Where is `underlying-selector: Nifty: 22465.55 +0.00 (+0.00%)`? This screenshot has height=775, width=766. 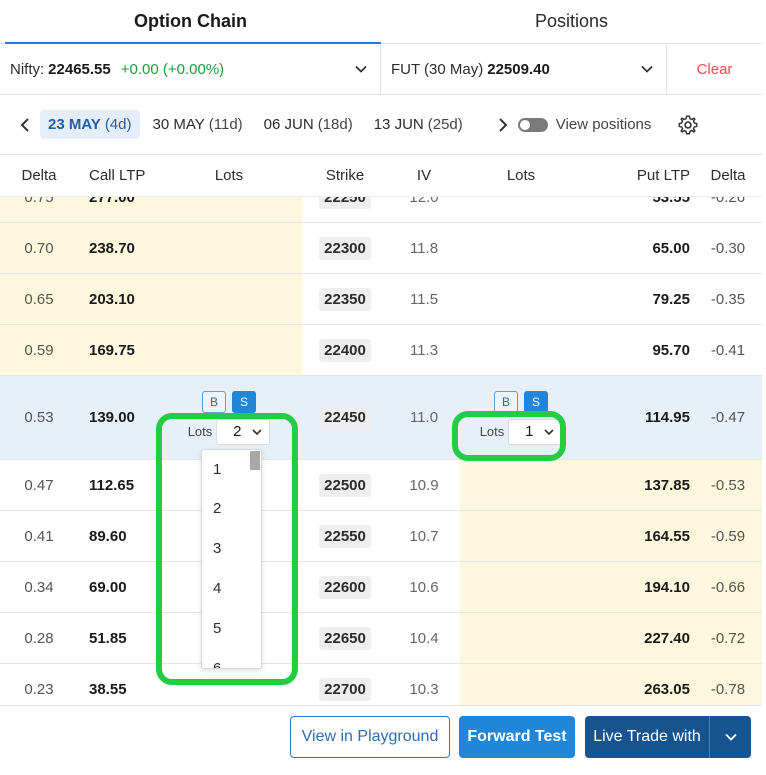 underlying-selector: Nifty: 22465.55 +0.00 (+0.00%) is located at coordinates (190, 69).